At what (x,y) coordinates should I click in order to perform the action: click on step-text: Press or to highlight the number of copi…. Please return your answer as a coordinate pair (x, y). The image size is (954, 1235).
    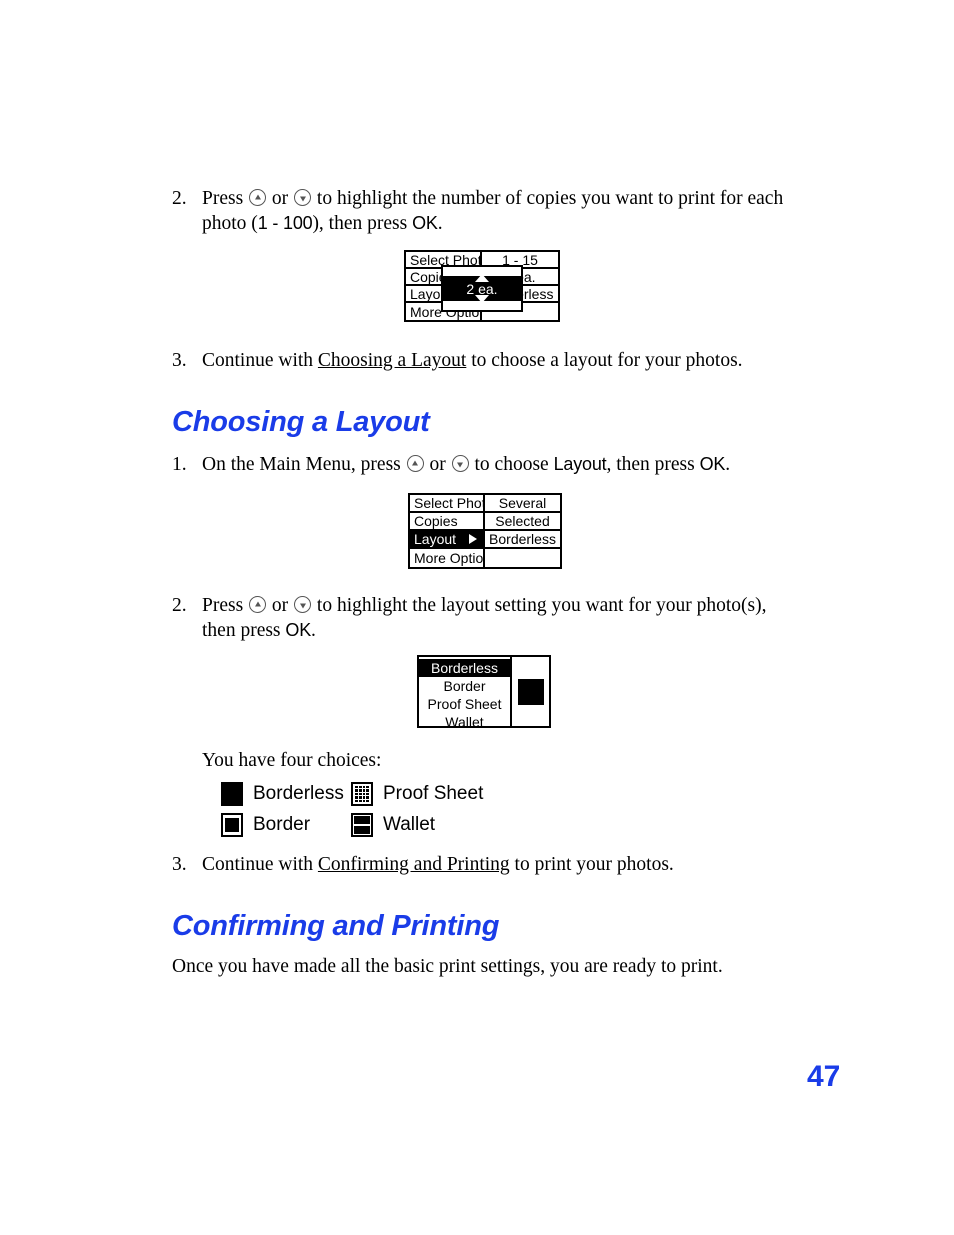
    Looking at the image, I should click on (502, 211).